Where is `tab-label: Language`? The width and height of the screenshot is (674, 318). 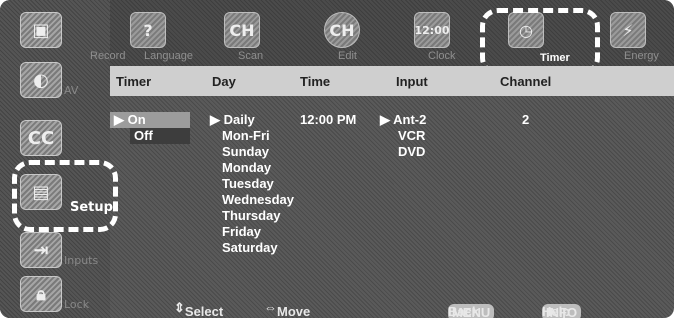 tab-label: Language is located at coordinates (168, 56).